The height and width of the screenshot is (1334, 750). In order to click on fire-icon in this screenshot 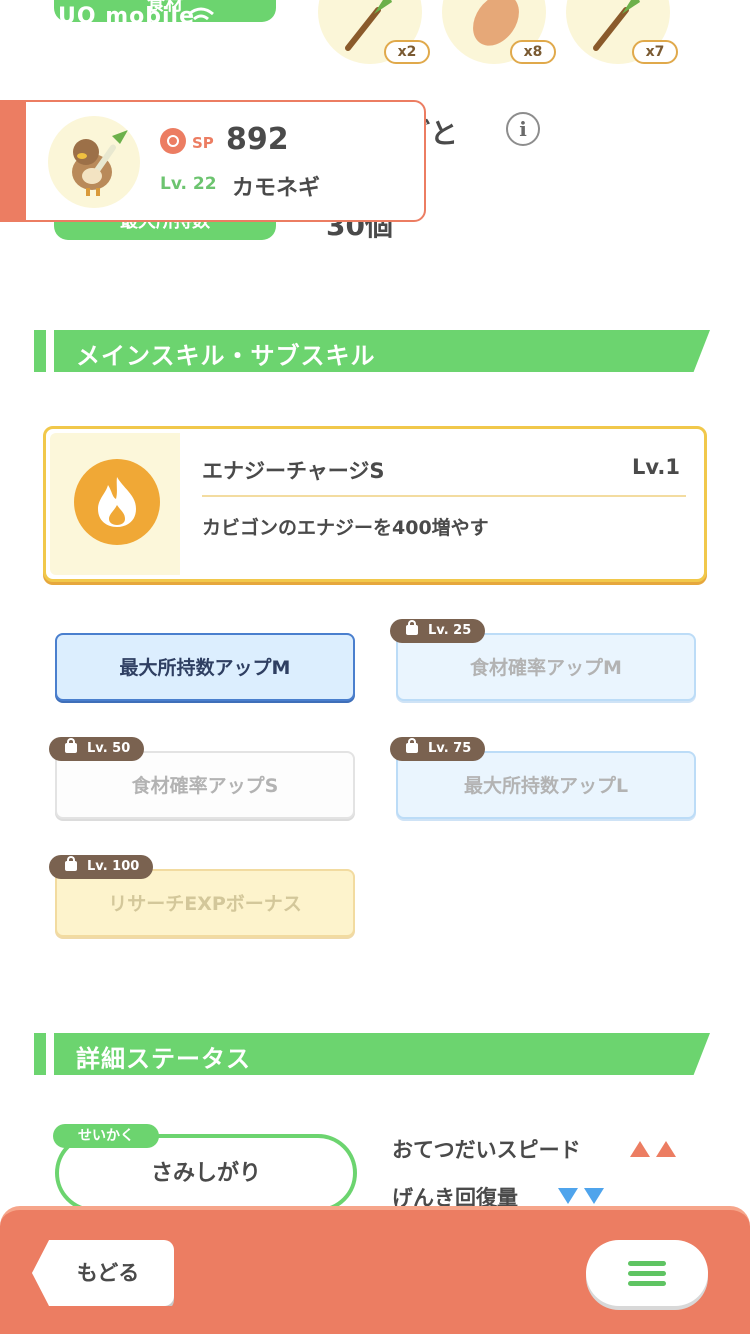, I will do `click(117, 502)`.